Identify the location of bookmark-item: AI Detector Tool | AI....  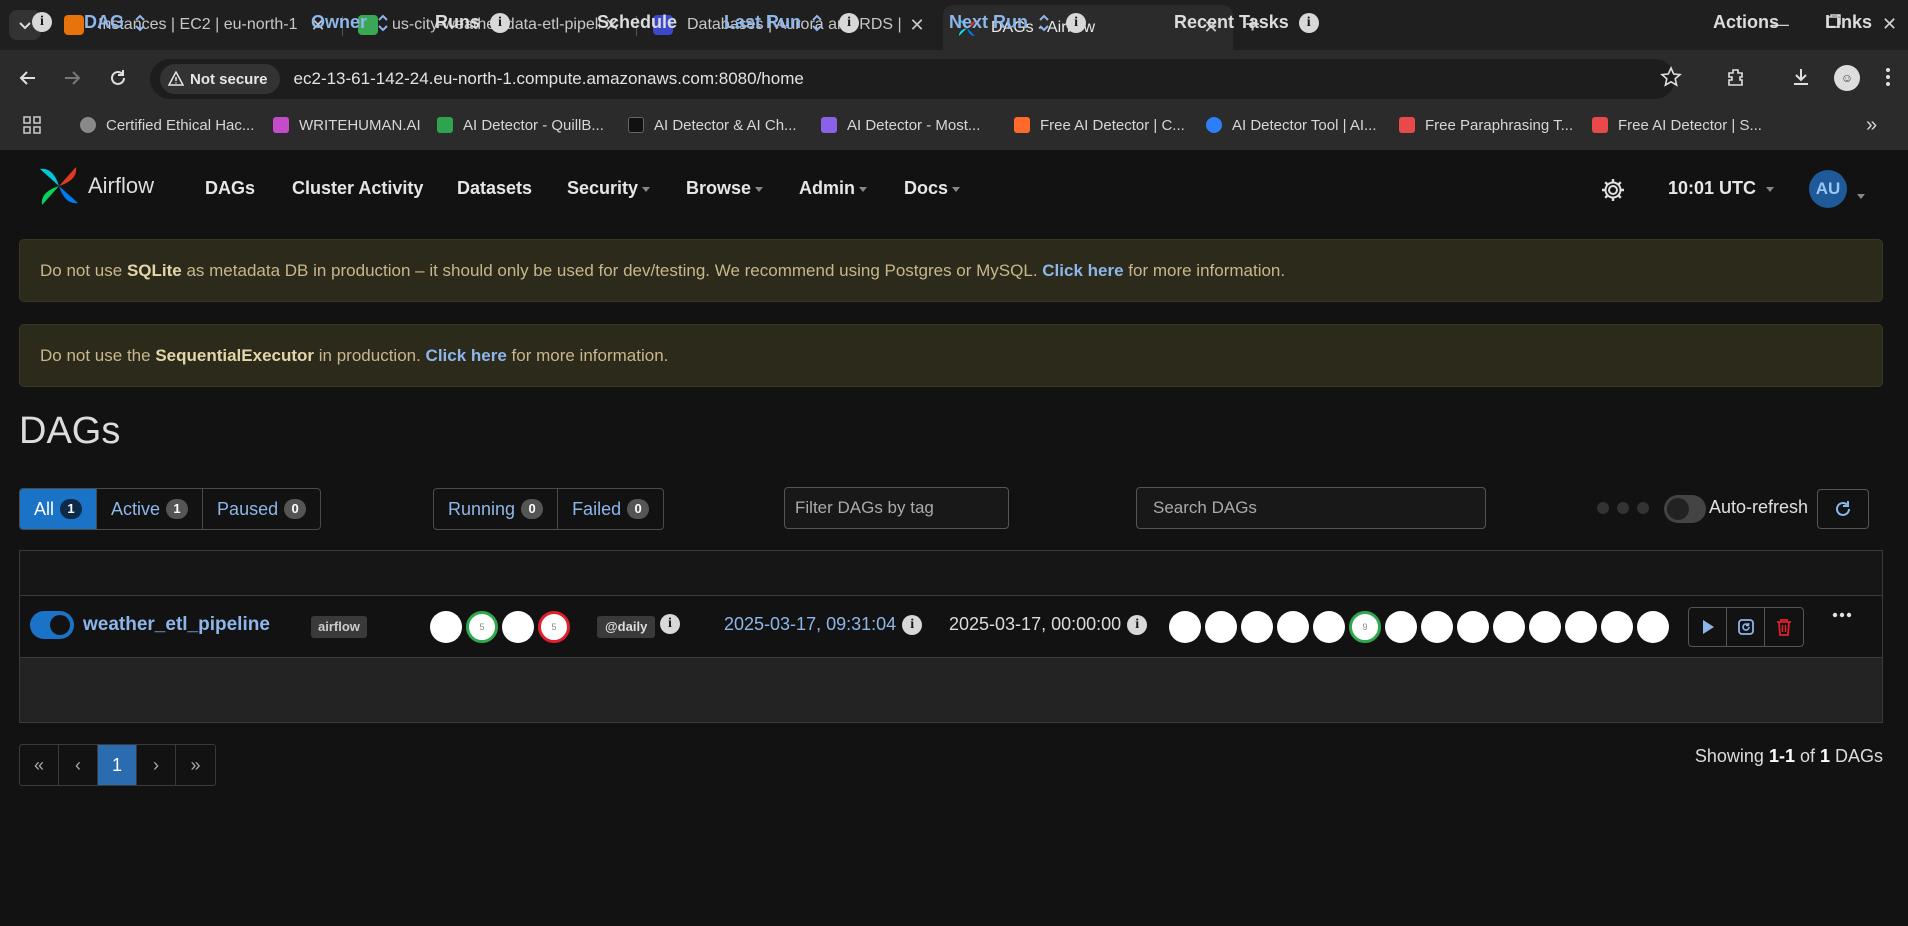
(1291, 125).